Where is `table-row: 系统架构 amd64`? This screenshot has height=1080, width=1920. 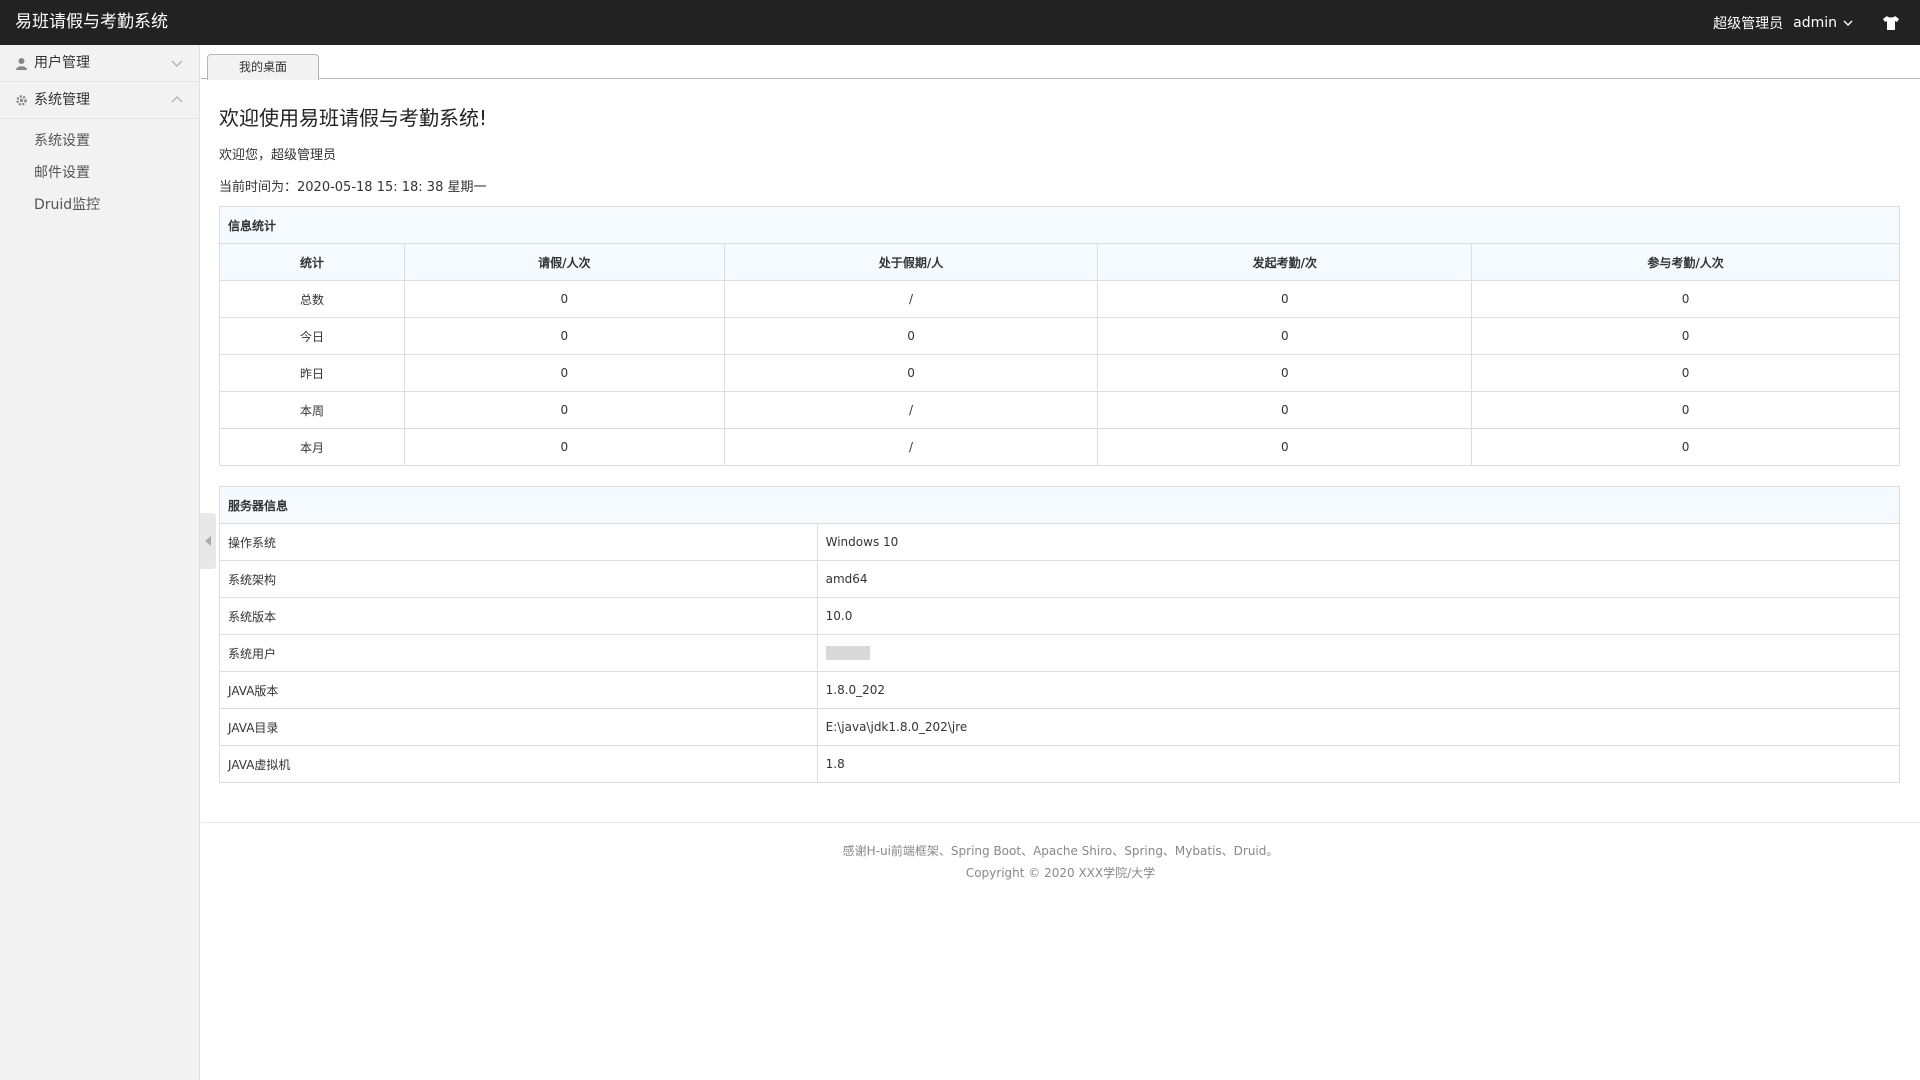
table-row: 系统架构 amd64 is located at coordinates (1060, 579).